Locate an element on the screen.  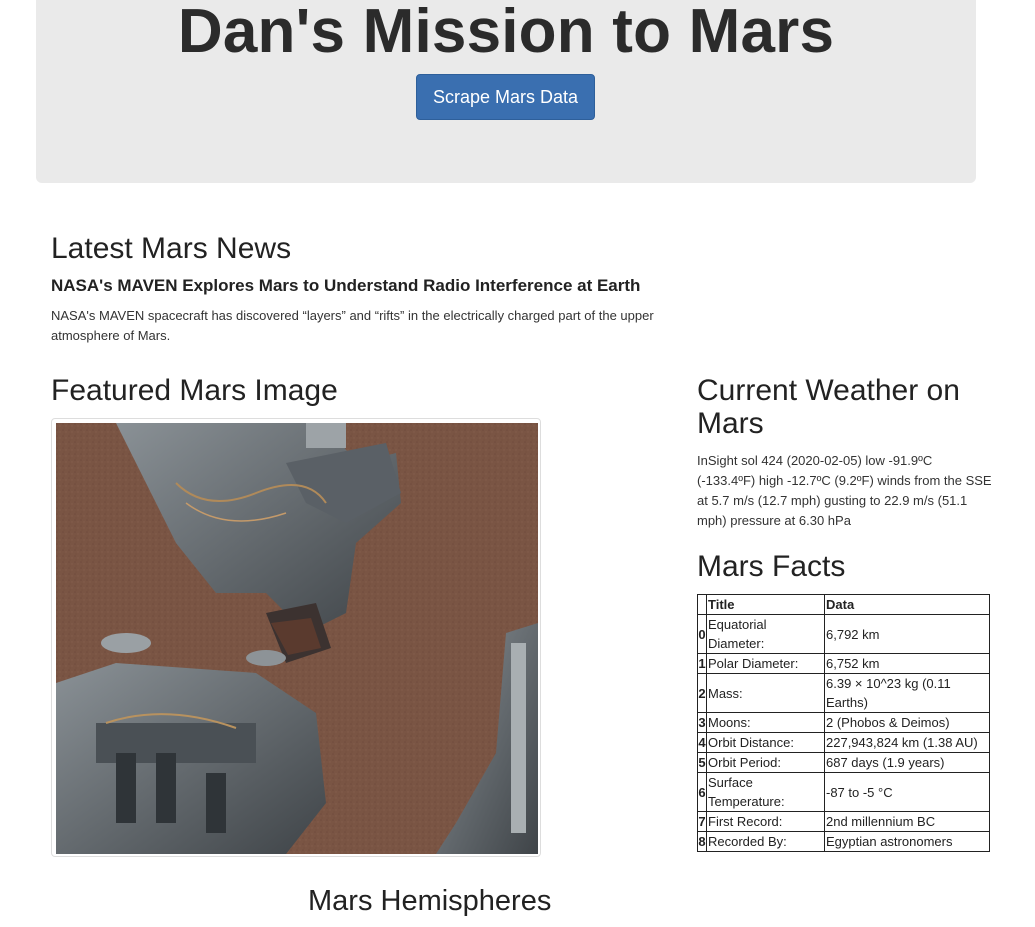
hemispheres-heading: Mars Hemispheres is located at coordinates (430, 901).